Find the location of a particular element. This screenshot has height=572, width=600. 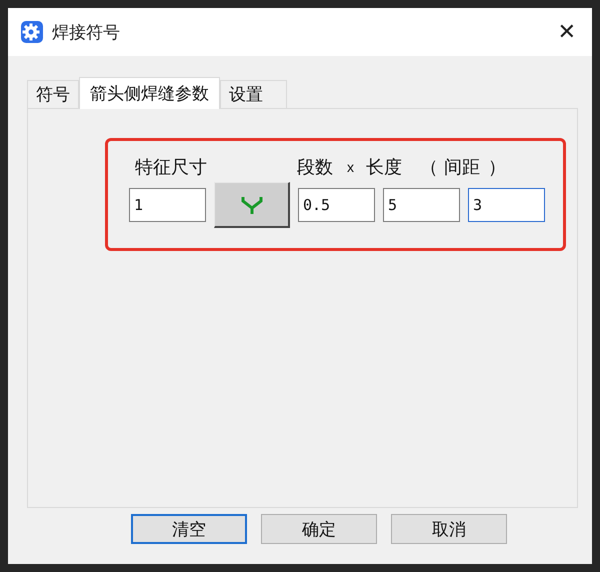

input-field: 1 is located at coordinates (167, 205).